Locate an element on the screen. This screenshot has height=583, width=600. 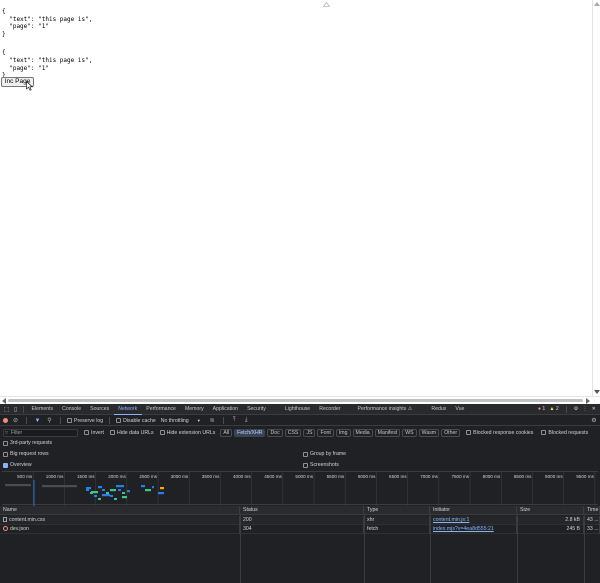
filter-type-ws: WS is located at coordinates (409, 432).